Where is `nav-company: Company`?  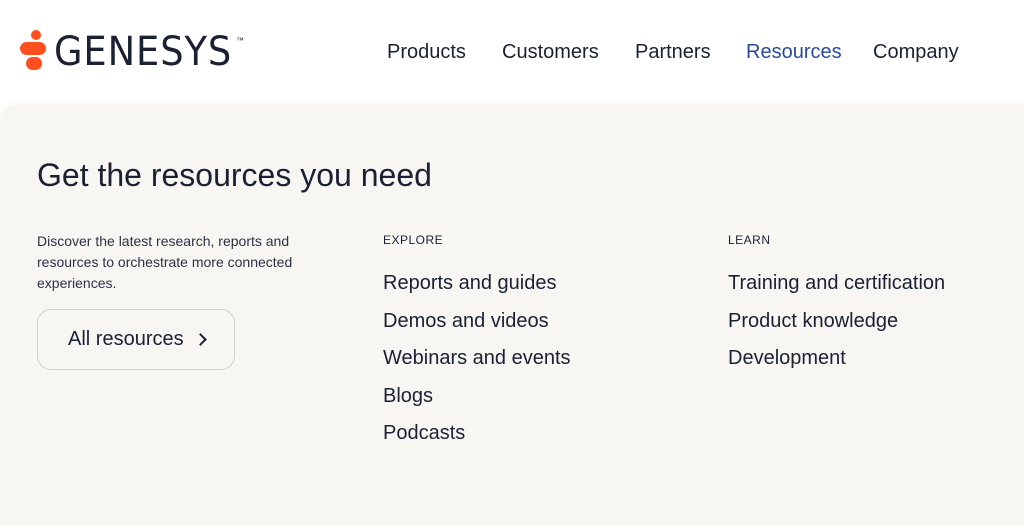 nav-company: Company is located at coordinates (916, 52).